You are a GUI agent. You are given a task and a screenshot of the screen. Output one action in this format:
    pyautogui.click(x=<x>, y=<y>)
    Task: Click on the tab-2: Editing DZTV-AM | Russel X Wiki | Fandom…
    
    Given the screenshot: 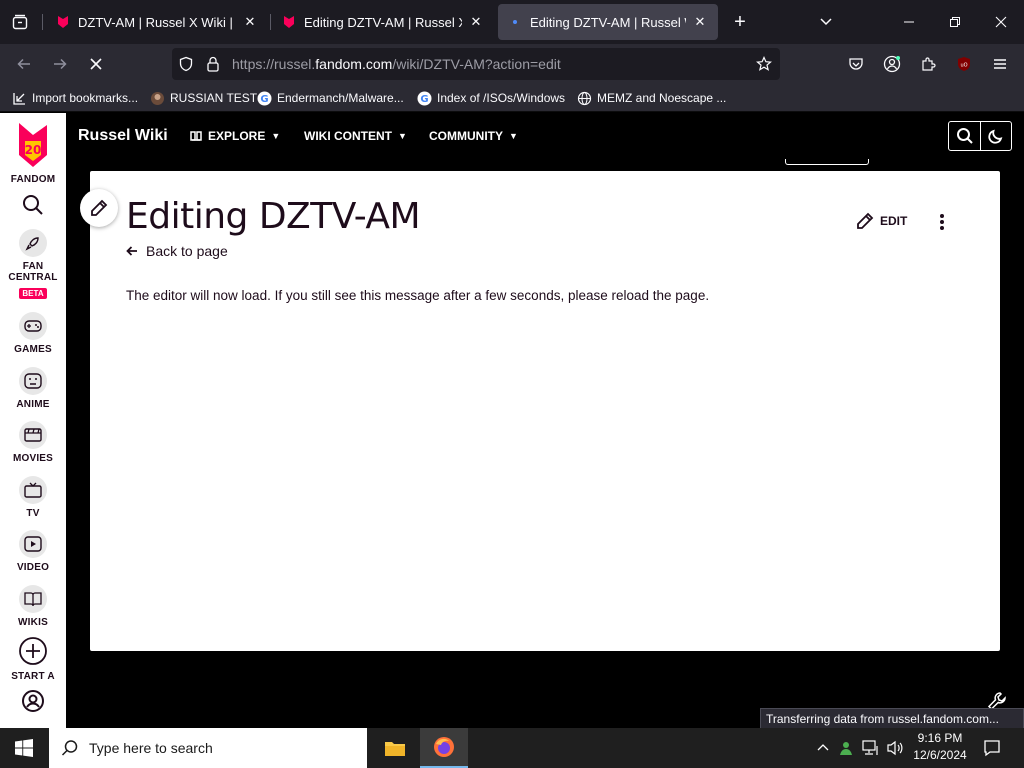 What is the action you would take?
    pyautogui.click(x=383, y=22)
    